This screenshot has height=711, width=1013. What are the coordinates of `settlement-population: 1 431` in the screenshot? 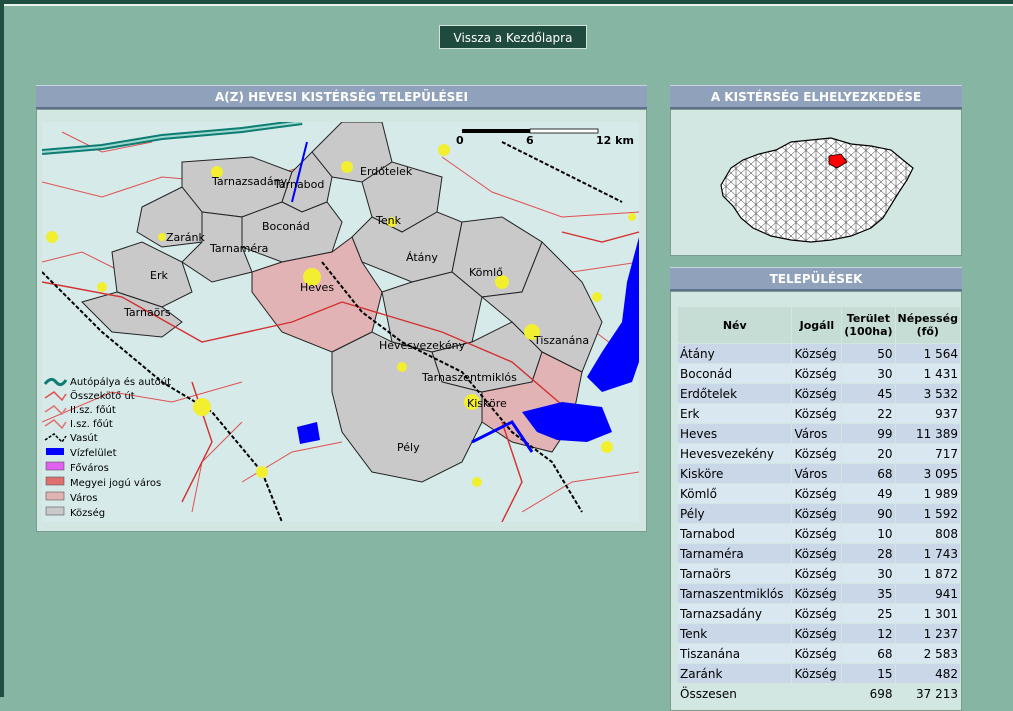 It's located at (927, 373).